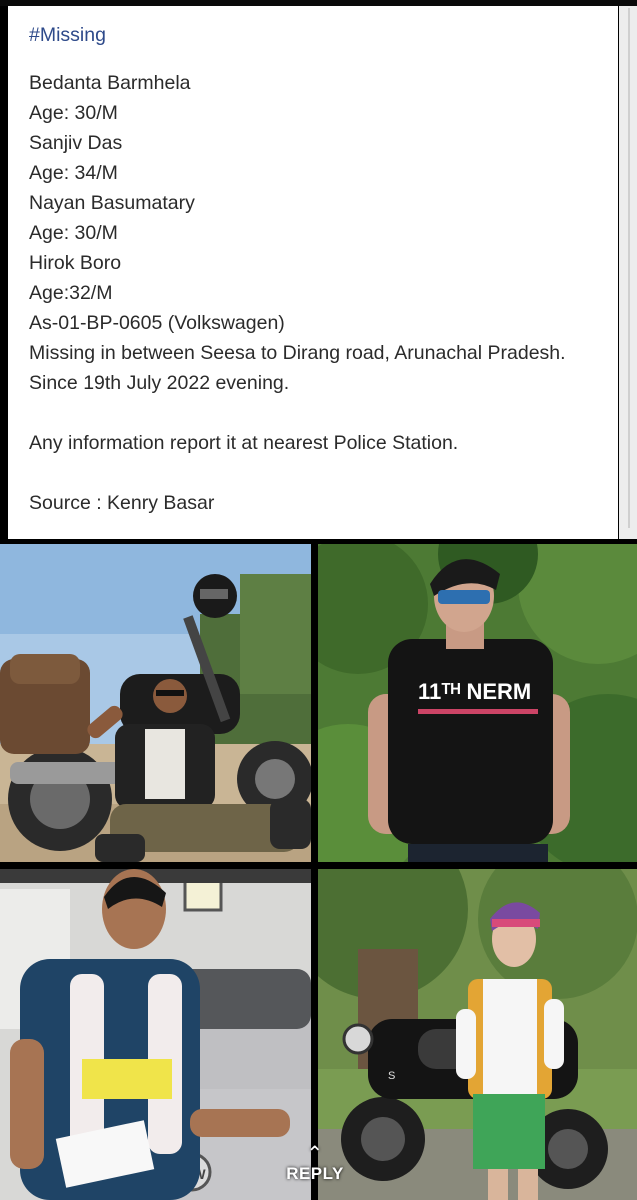  I want to click on photo-man-black-tshirt: 11ᵀᴴ NERM, so click(477, 703).